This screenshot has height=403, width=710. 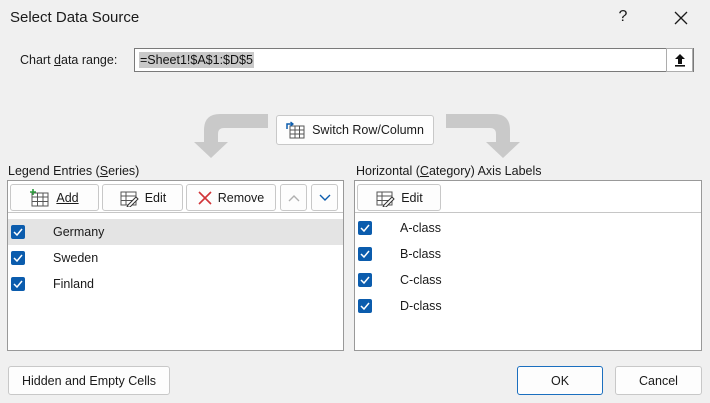 I want to click on hidden-empty-cells-button: Hidden and Empty Cells, so click(x=89, y=380).